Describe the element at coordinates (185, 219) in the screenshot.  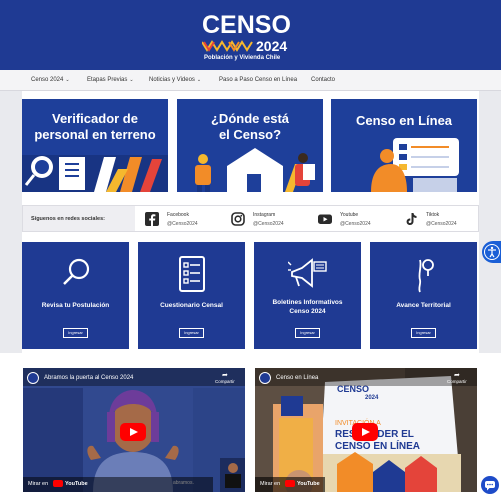
I see `social-link-facebook: Facebook @Censo2024` at that location.